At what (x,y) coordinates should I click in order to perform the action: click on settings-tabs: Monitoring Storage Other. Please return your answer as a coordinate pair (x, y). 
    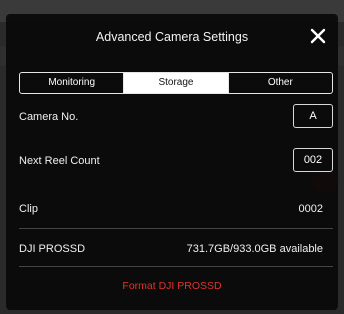
    Looking at the image, I should click on (176, 83).